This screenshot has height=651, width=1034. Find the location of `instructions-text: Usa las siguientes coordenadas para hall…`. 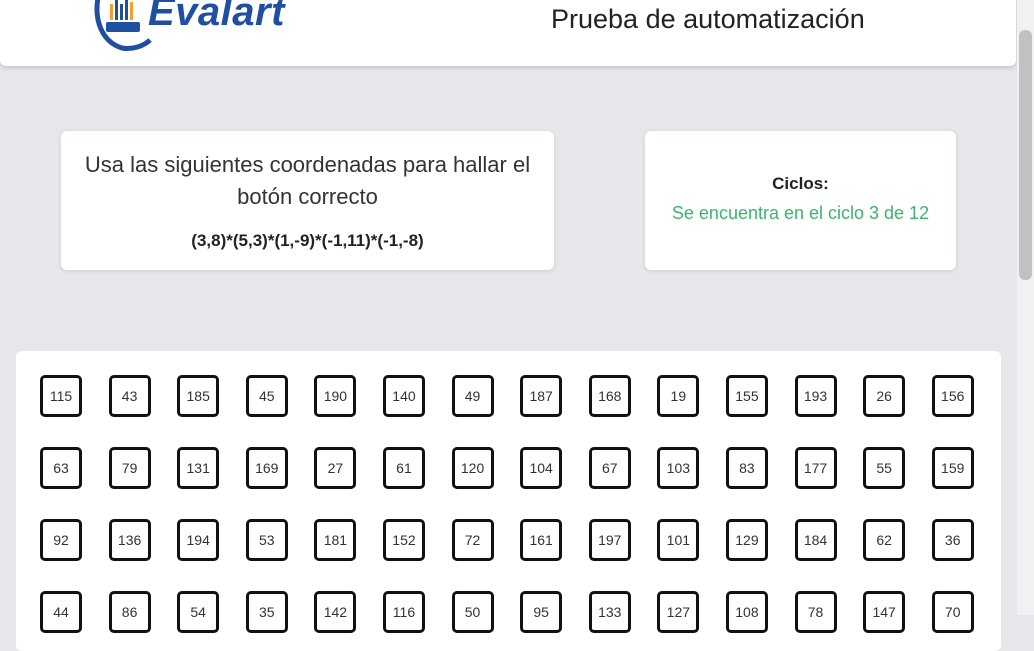

instructions-text: Usa las siguientes coordenadas para hall… is located at coordinates (307, 180).